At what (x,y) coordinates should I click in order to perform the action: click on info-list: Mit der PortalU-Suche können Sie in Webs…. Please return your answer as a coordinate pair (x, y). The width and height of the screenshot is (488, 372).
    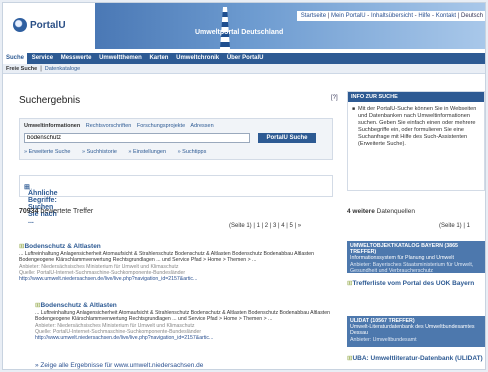
    Looking at the image, I should click on (416, 124).